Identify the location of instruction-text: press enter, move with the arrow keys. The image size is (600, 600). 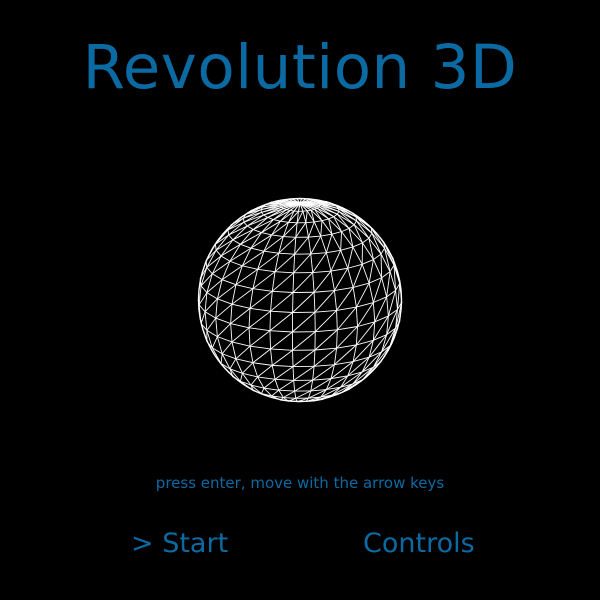
(300, 483).